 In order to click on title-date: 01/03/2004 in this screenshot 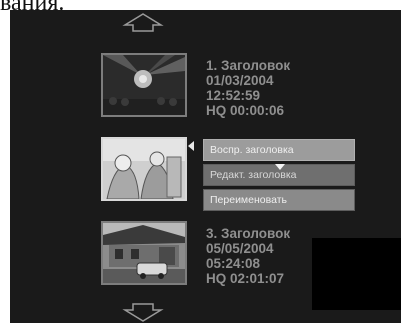, I will do `click(240, 80)`.